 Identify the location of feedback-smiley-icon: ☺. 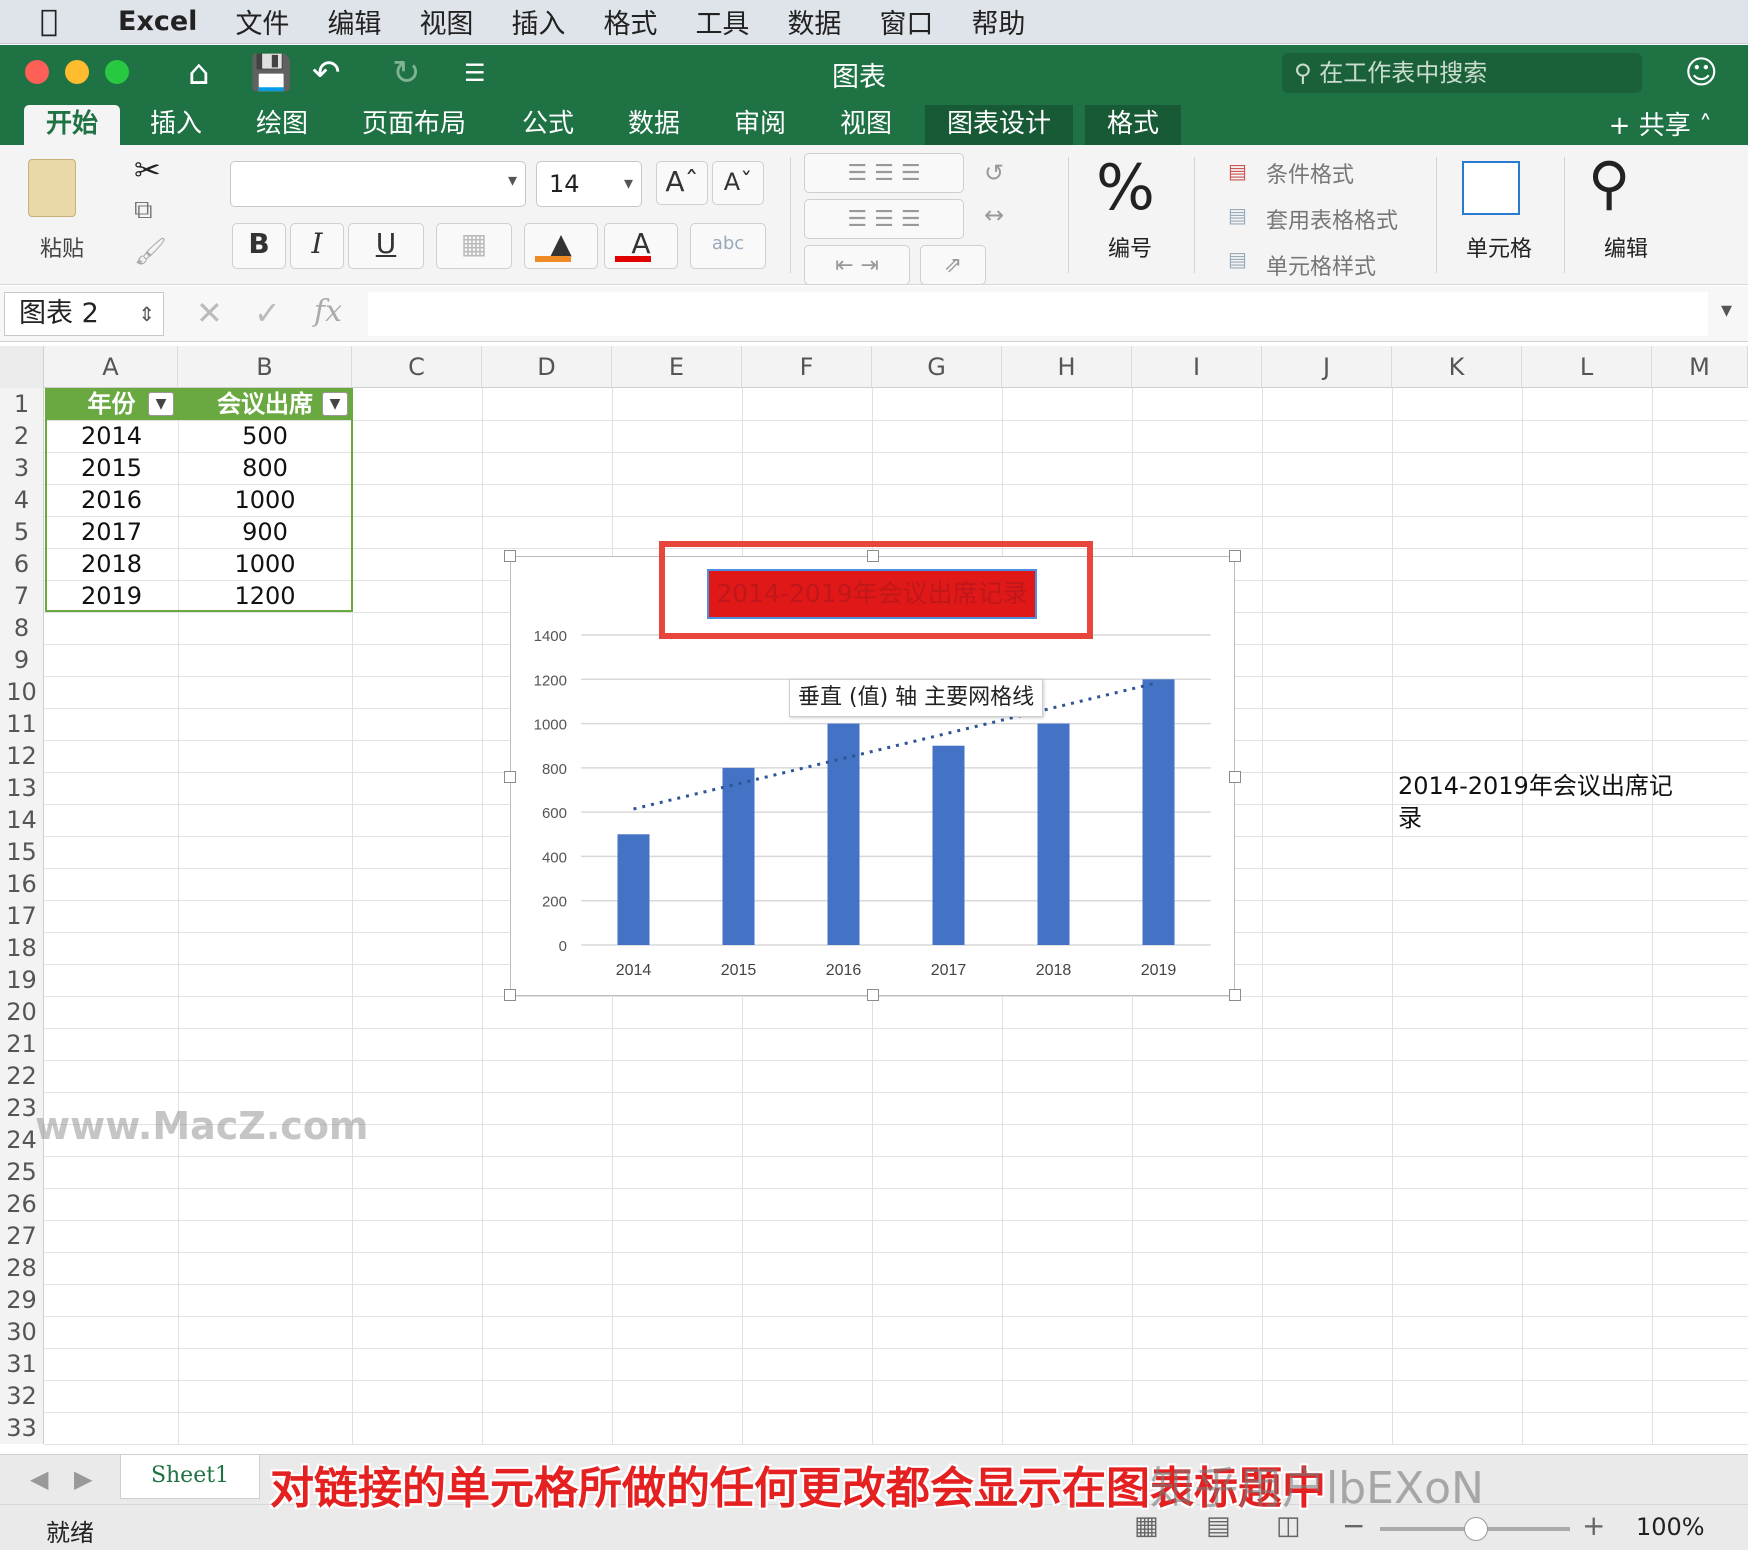
(1701, 72).